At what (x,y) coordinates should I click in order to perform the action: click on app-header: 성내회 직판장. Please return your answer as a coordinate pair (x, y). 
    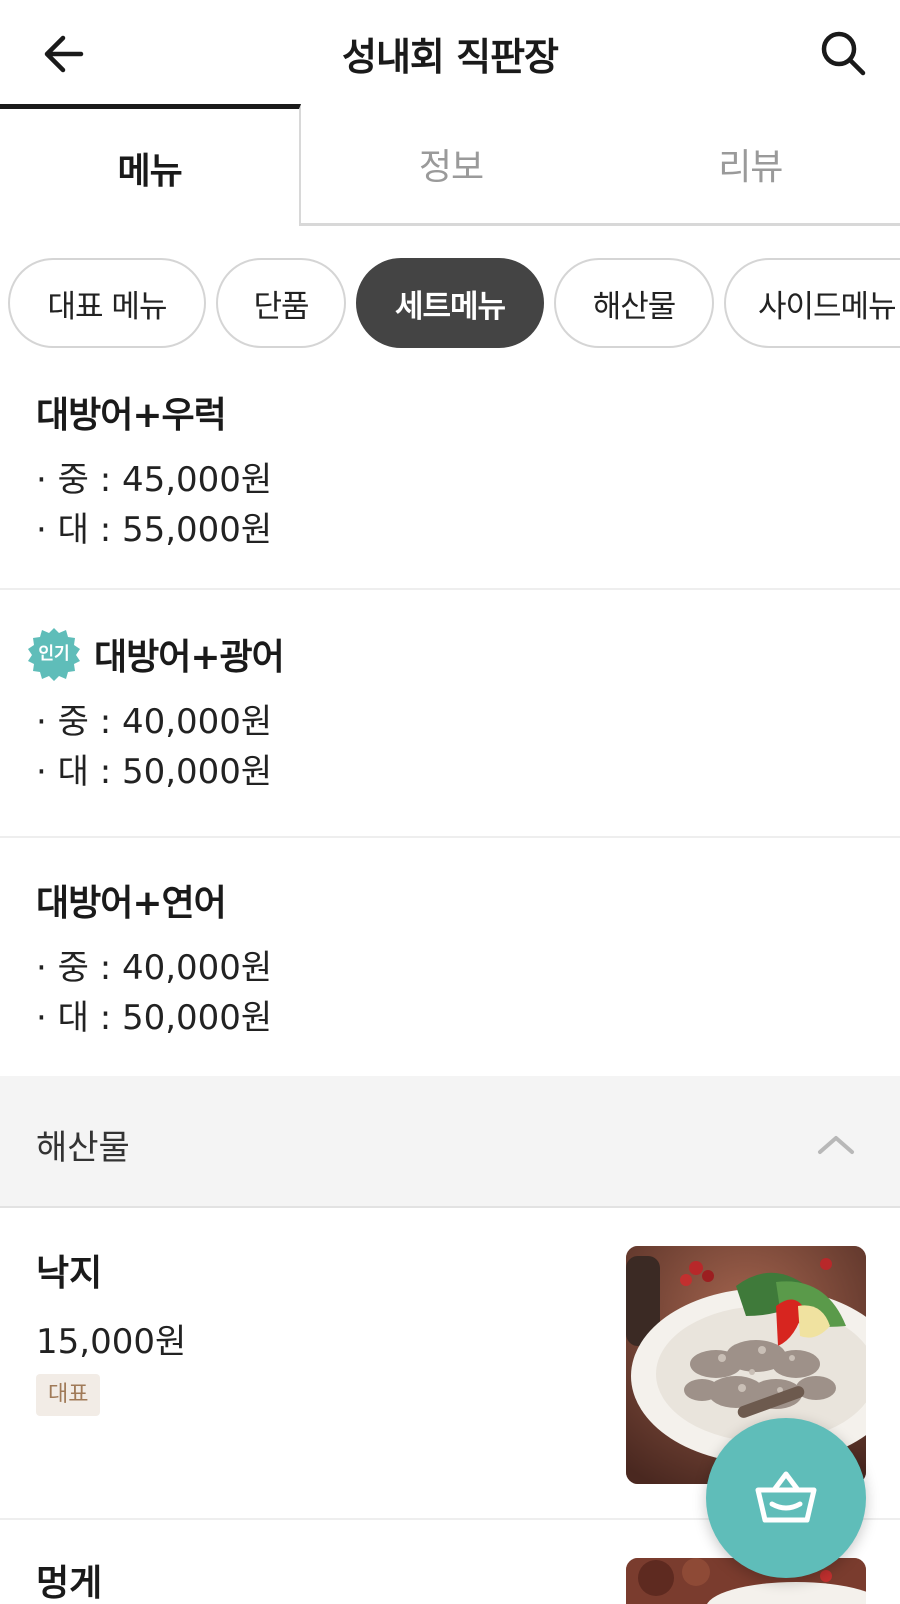
    Looking at the image, I should click on (450, 54).